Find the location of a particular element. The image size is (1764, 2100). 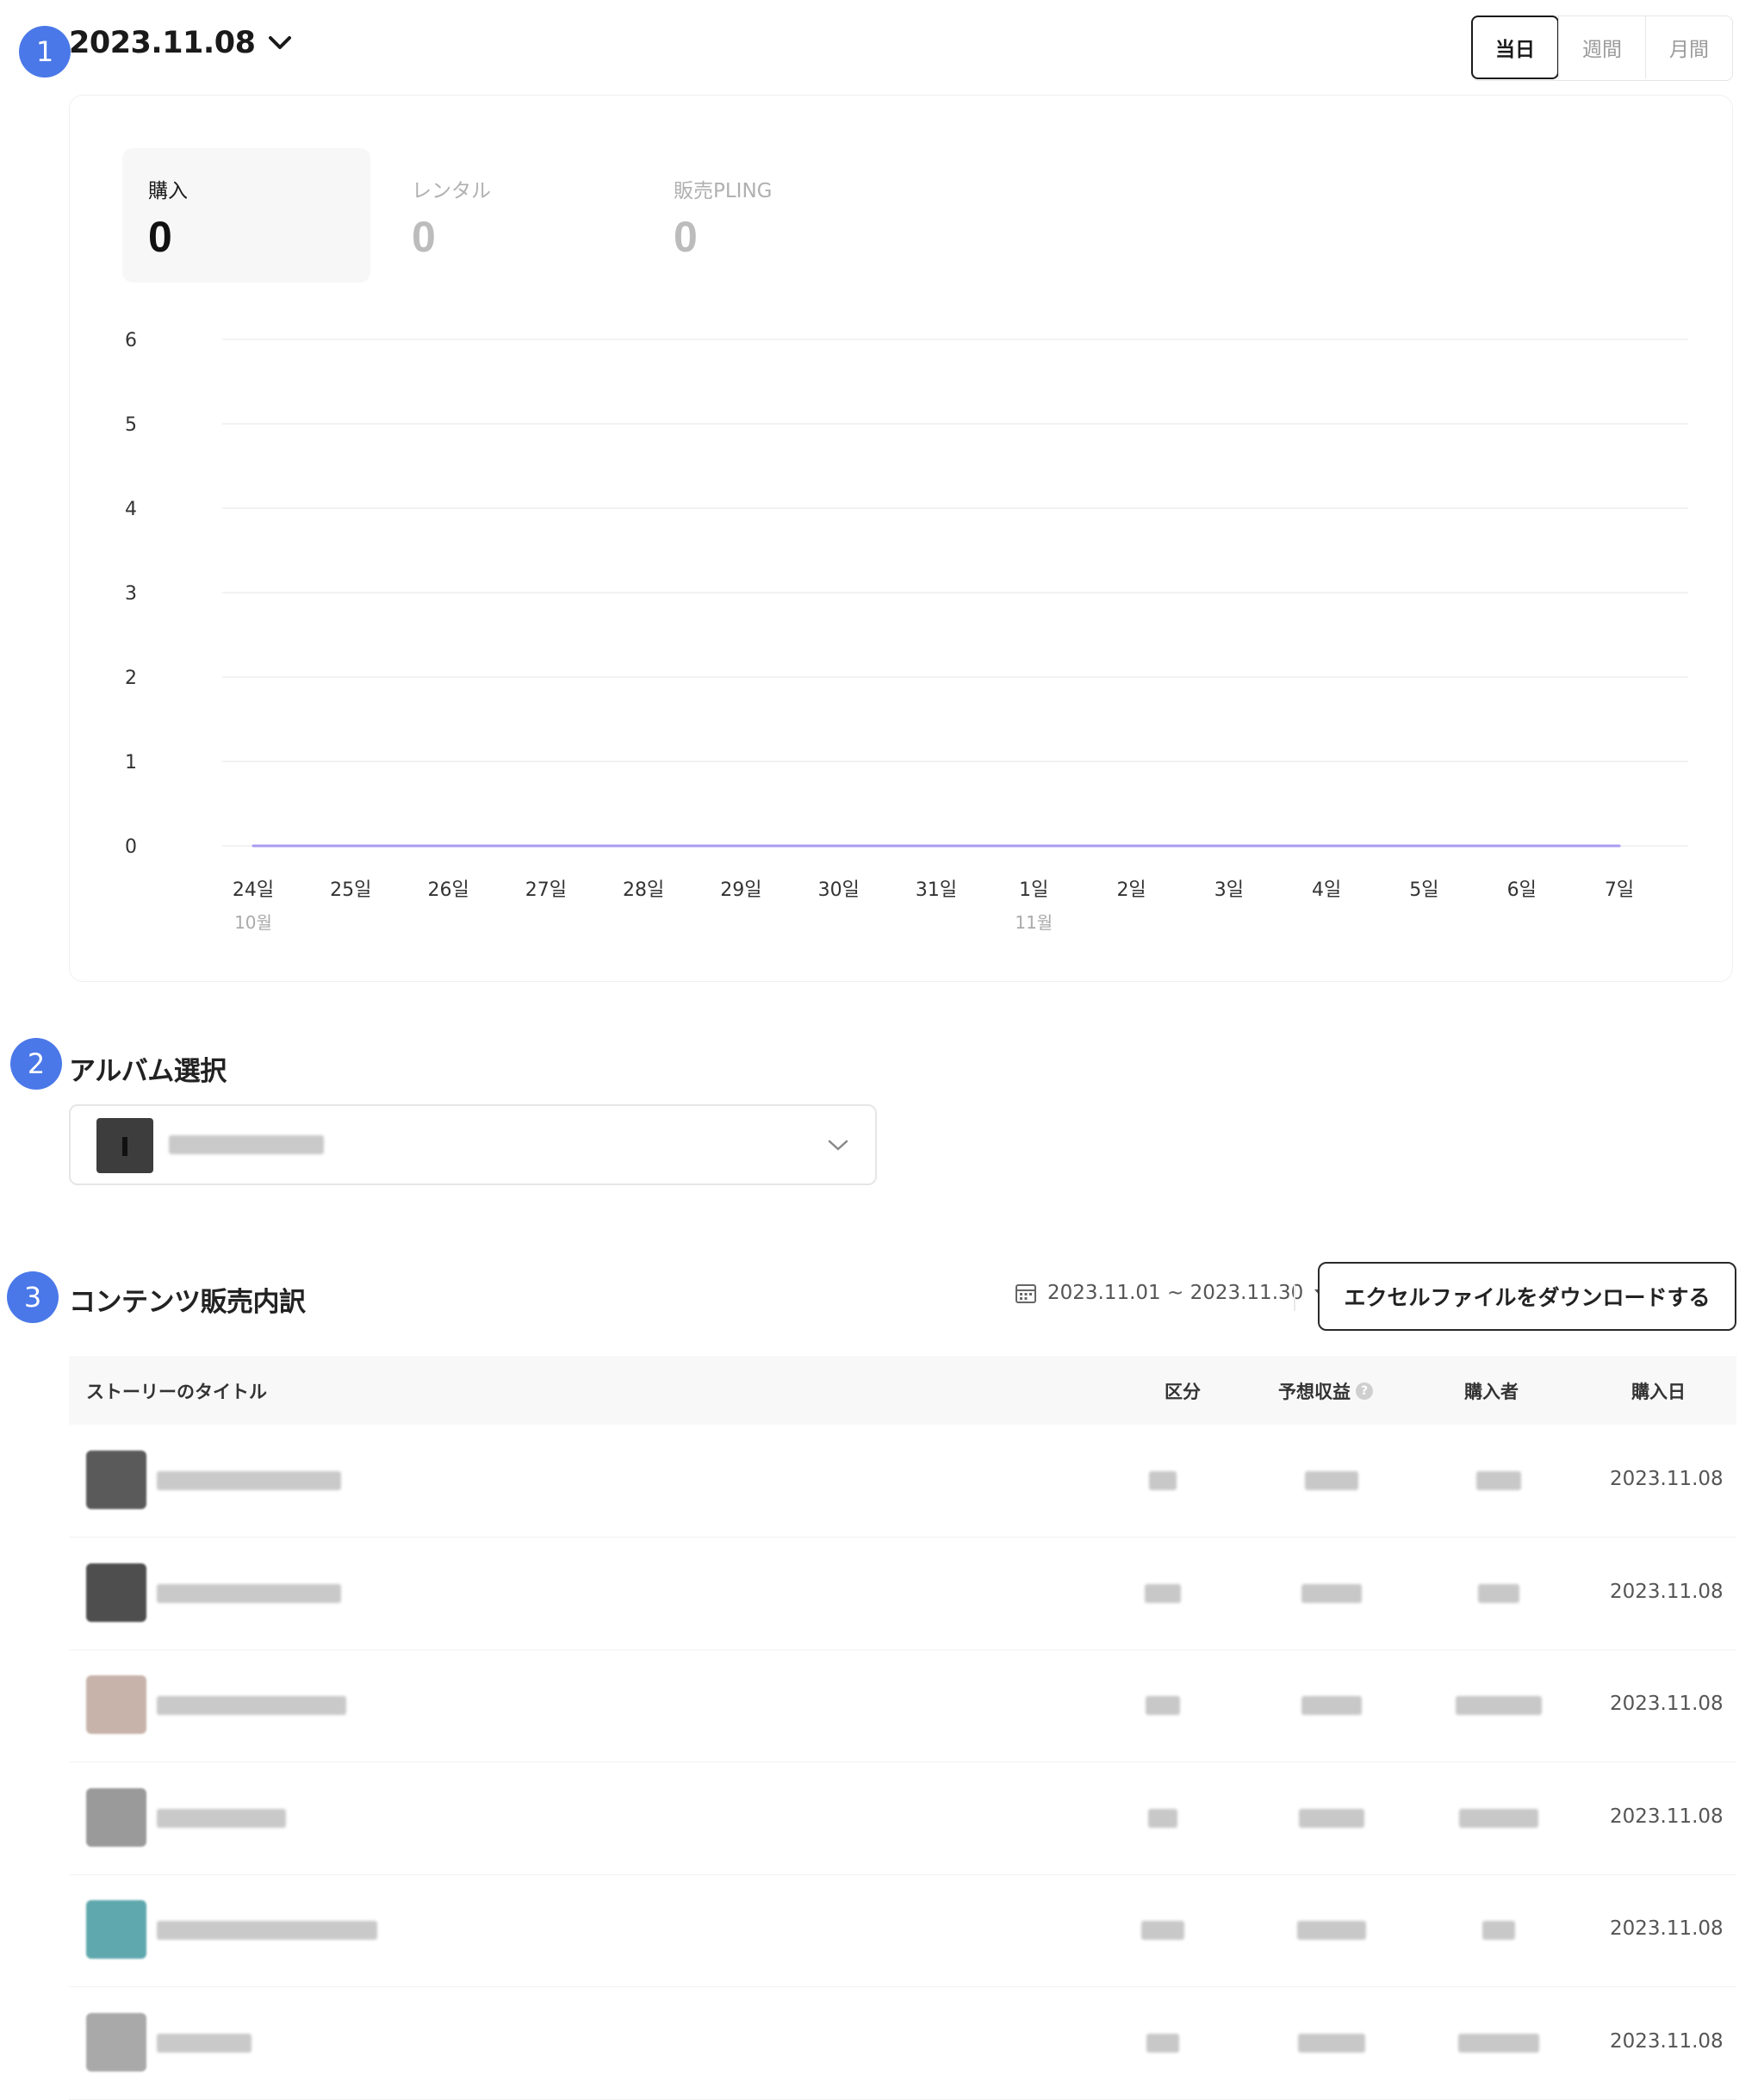

col-date: 購入日 is located at coordinates (1658, 1391).